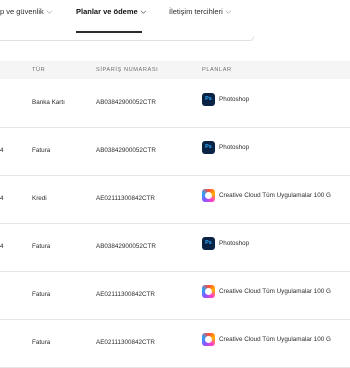 The image size is (350, 368). I want to click on tab-security: p ve güvenlik ⌵, so click(26, 12).